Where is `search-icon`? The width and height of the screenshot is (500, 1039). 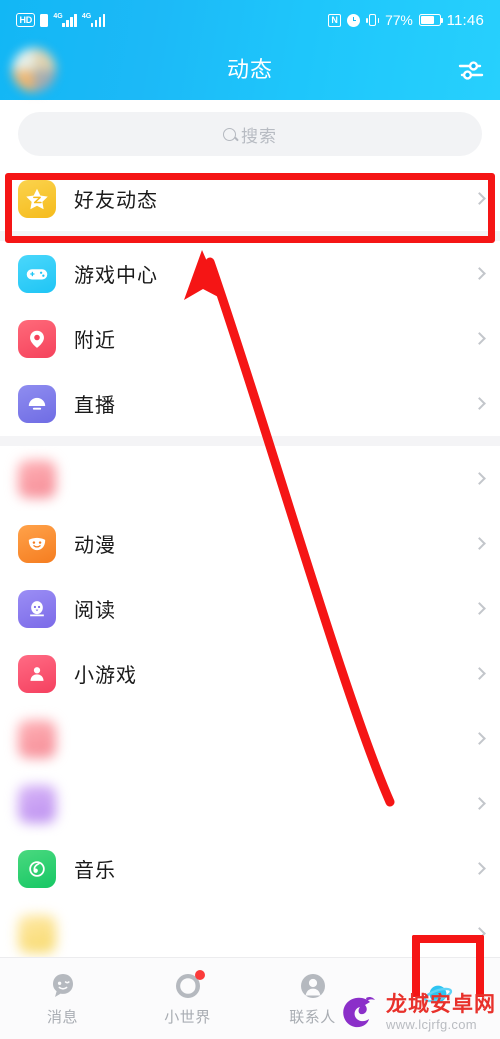
search-icon is located at coordinates (229, 134).